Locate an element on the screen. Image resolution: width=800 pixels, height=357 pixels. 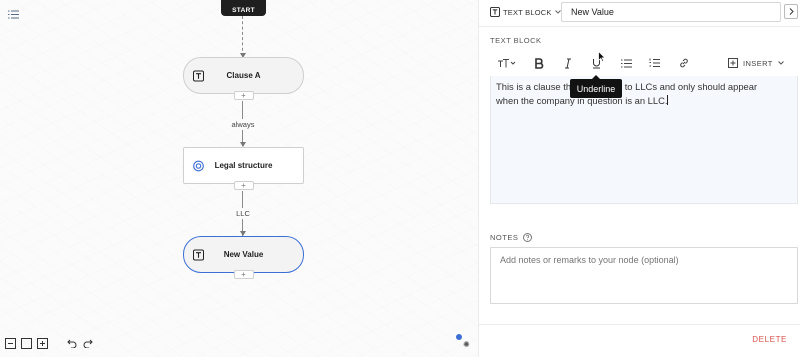
link-icon is located at coordinates (684, 63).